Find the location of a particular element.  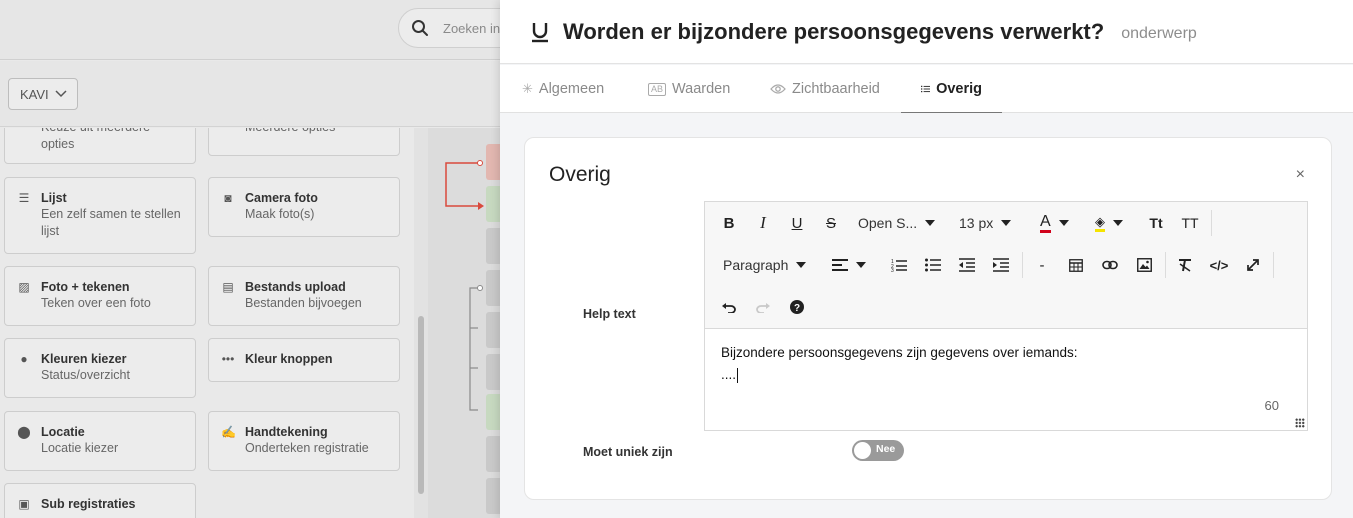

palette-item-location: ⬤ Locatie Locatie kiezer is located at coordinates (100, 441).